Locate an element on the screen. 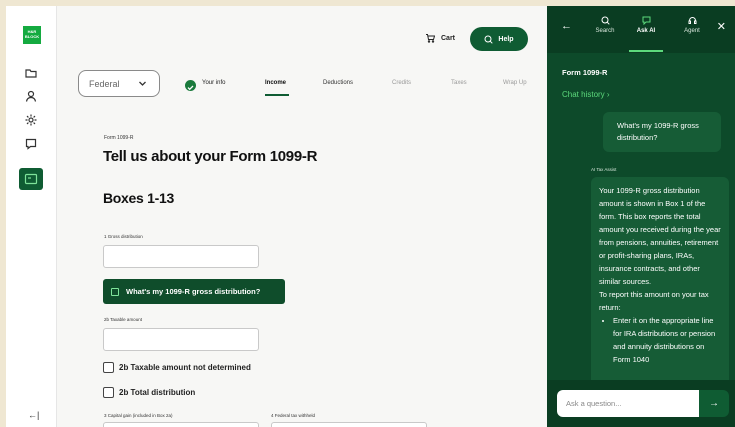 The height and width of the screenshot is (427, 735). document-icon is located at coordinates (31, 179).